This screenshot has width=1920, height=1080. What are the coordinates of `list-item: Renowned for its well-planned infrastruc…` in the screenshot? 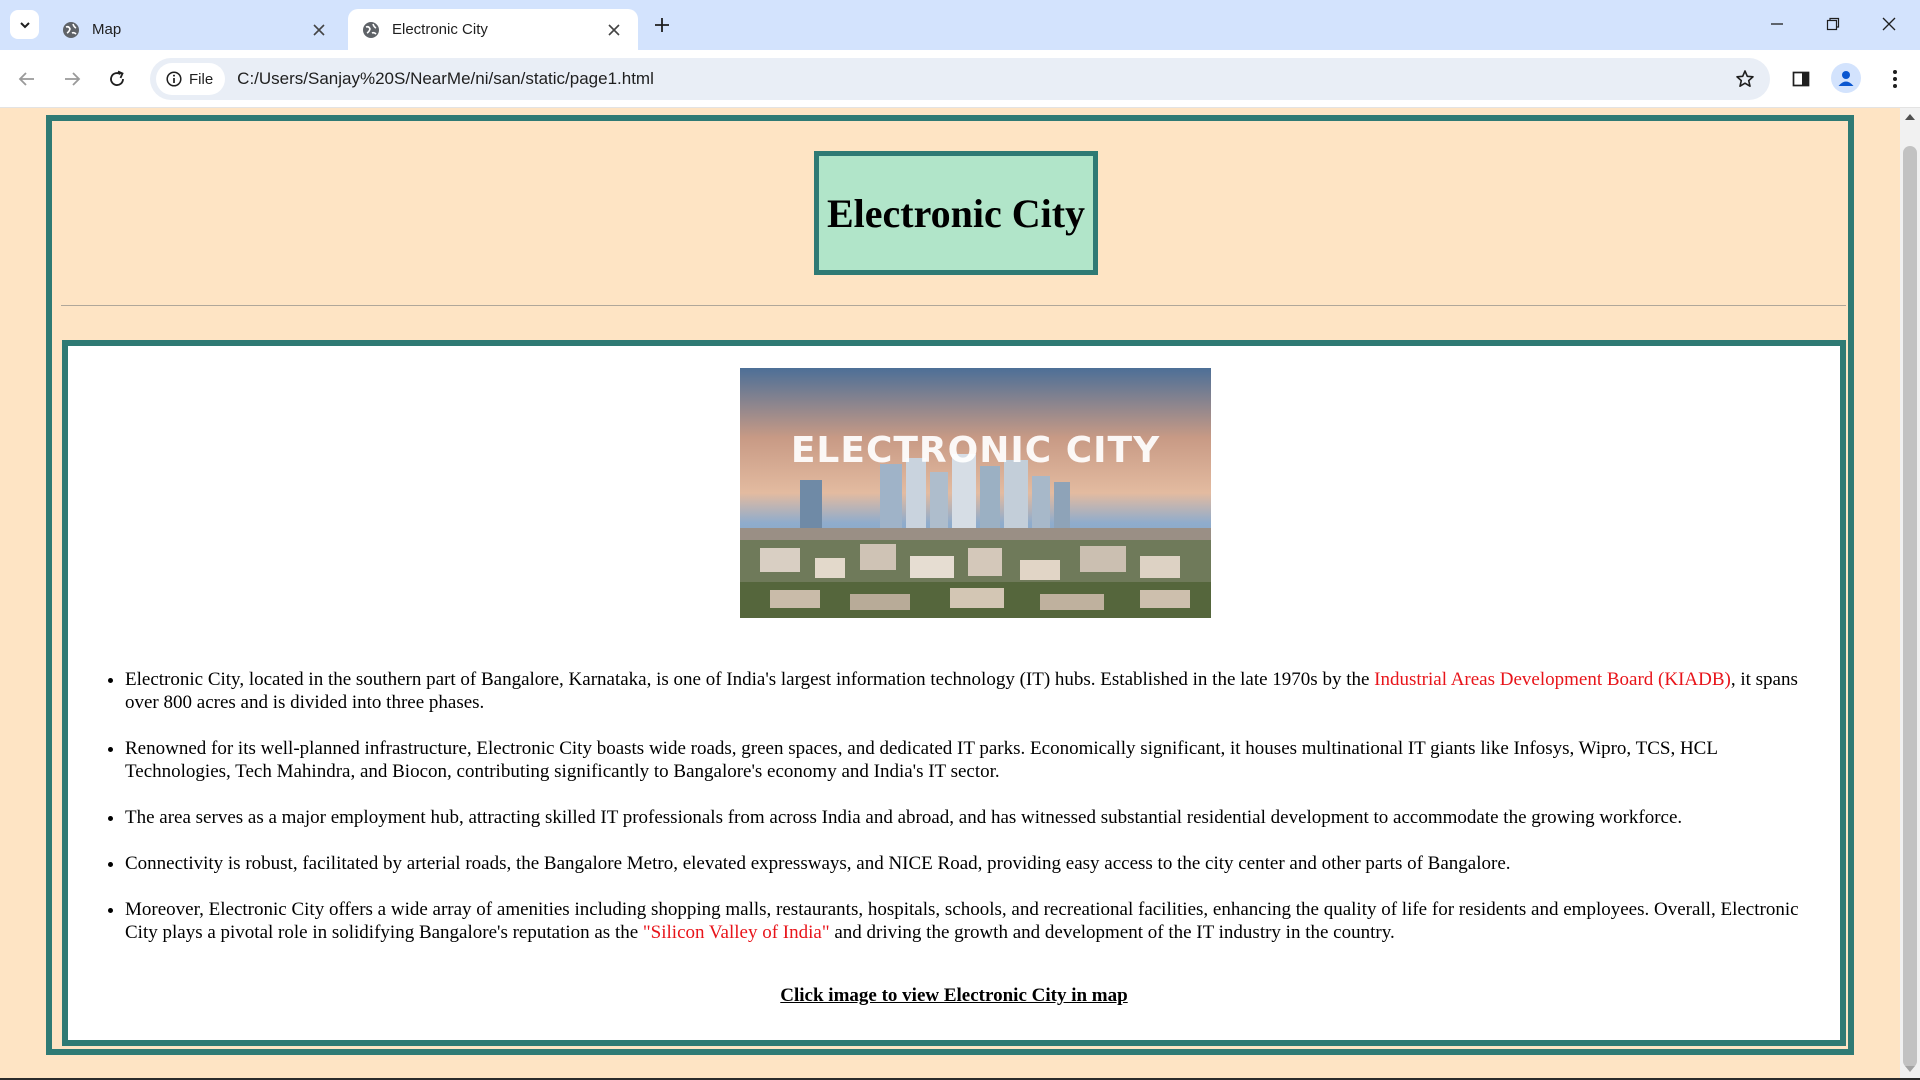 It's located at (975, 760).